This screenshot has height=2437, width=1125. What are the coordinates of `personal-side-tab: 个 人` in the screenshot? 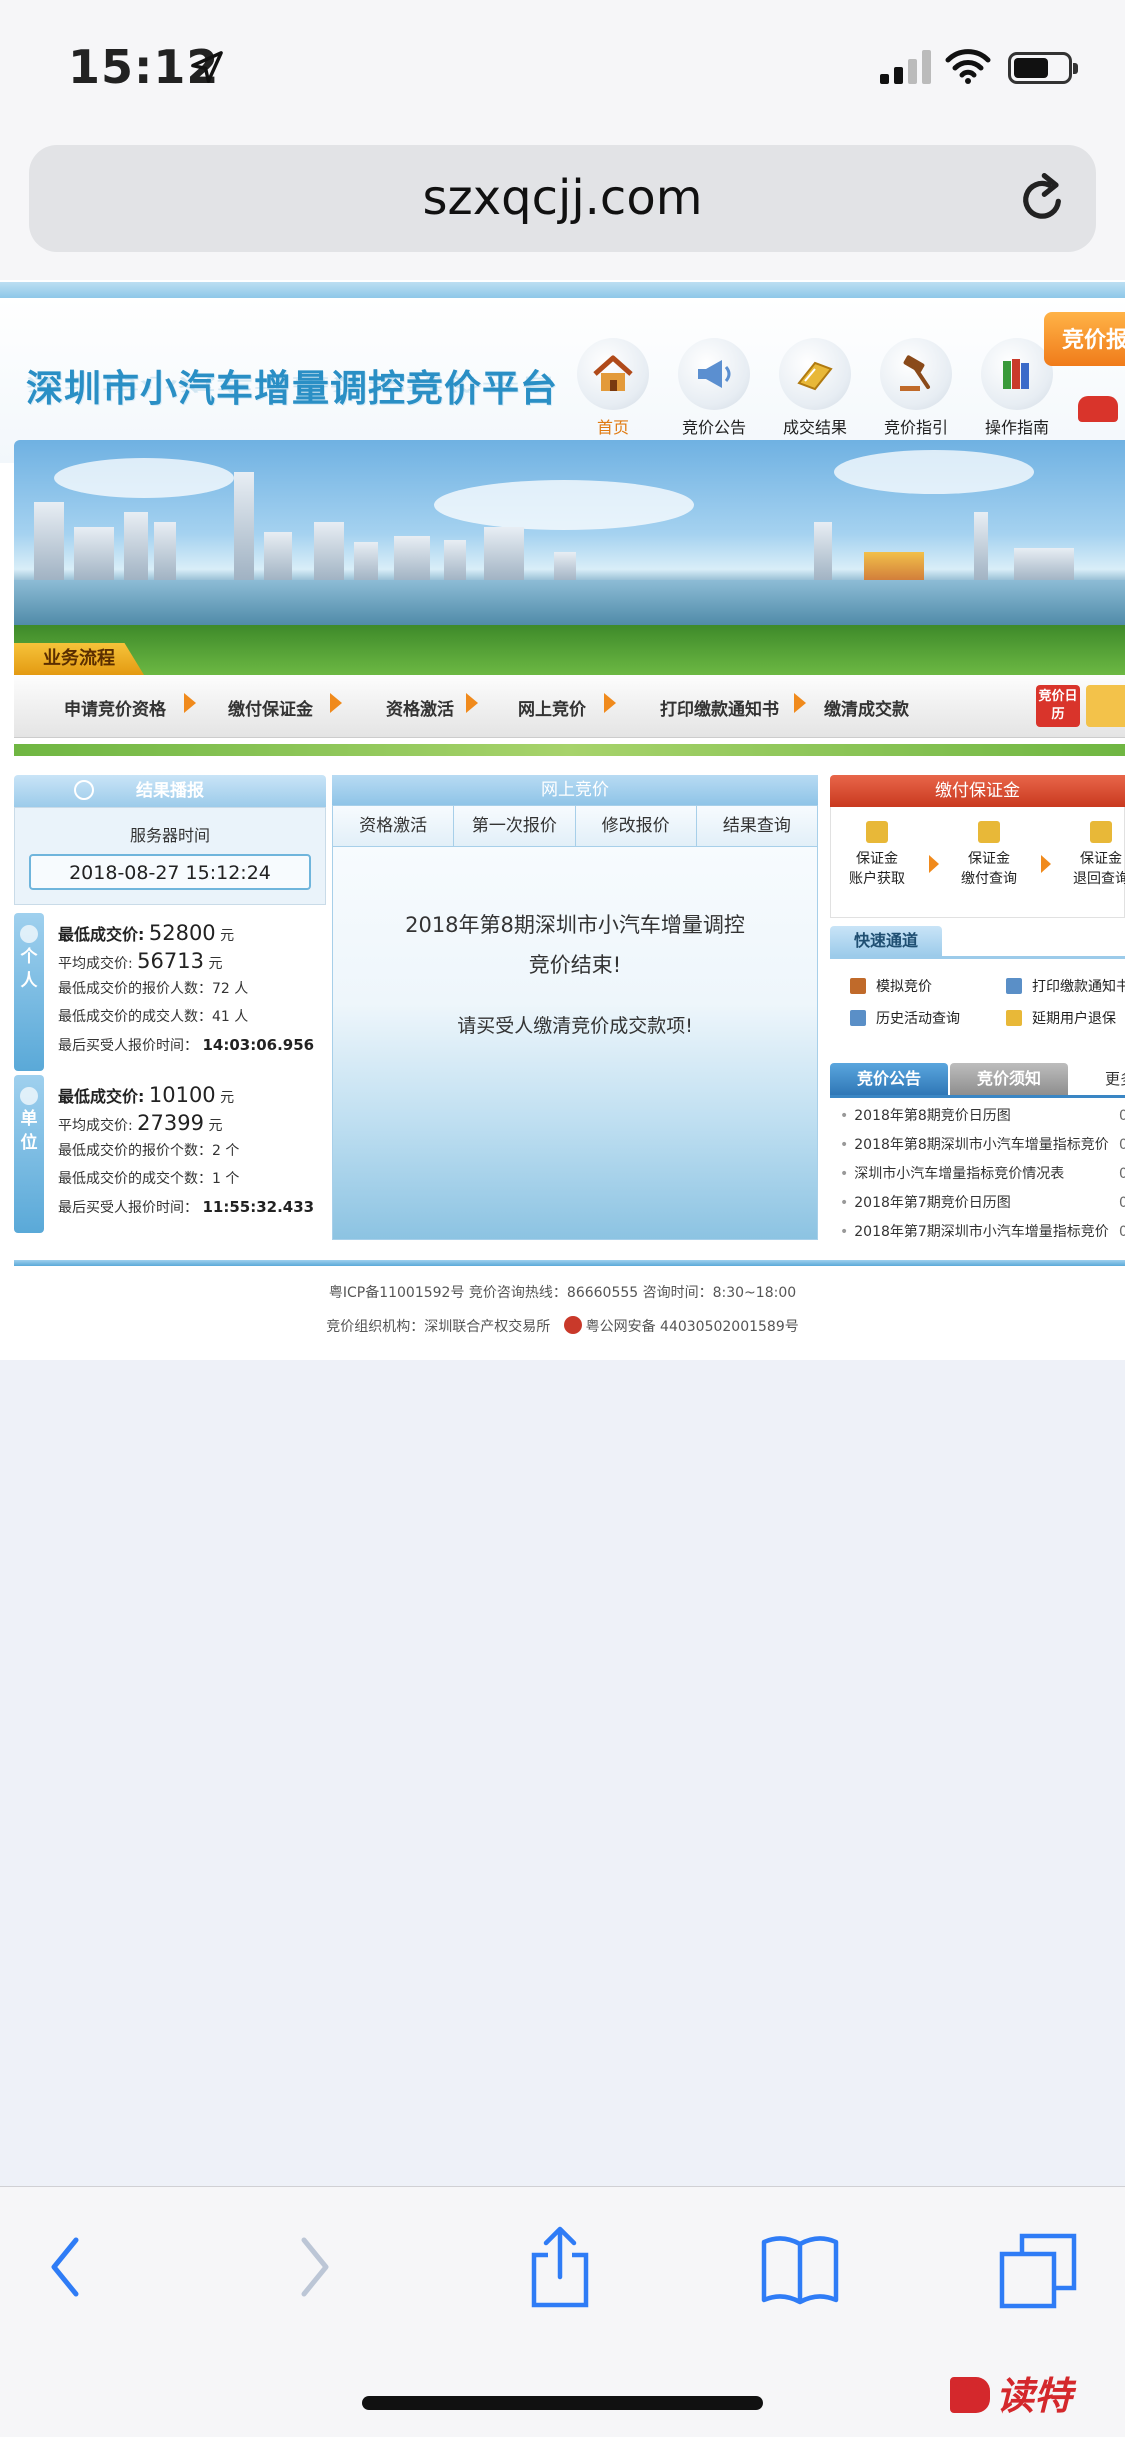 It's located at (29, 992).